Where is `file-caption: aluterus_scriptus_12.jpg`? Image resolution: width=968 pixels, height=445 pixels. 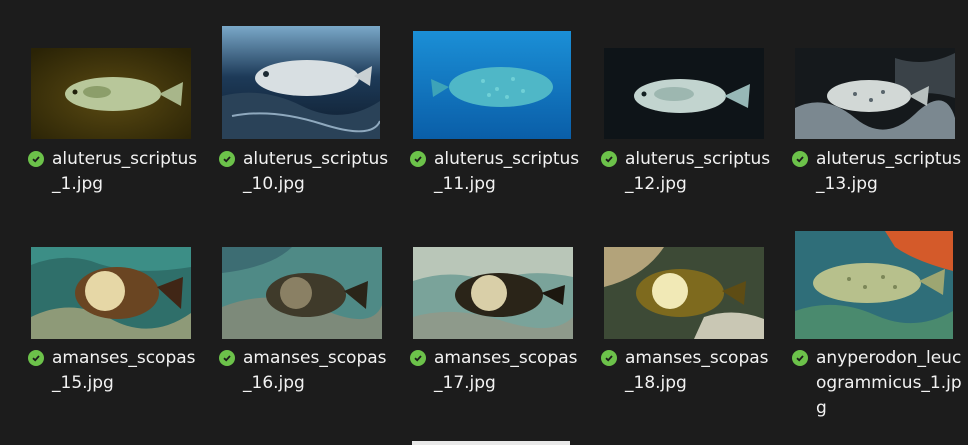 file-caption: aluterus_scriptus_12.jpg is located at coordinates (693, 172).